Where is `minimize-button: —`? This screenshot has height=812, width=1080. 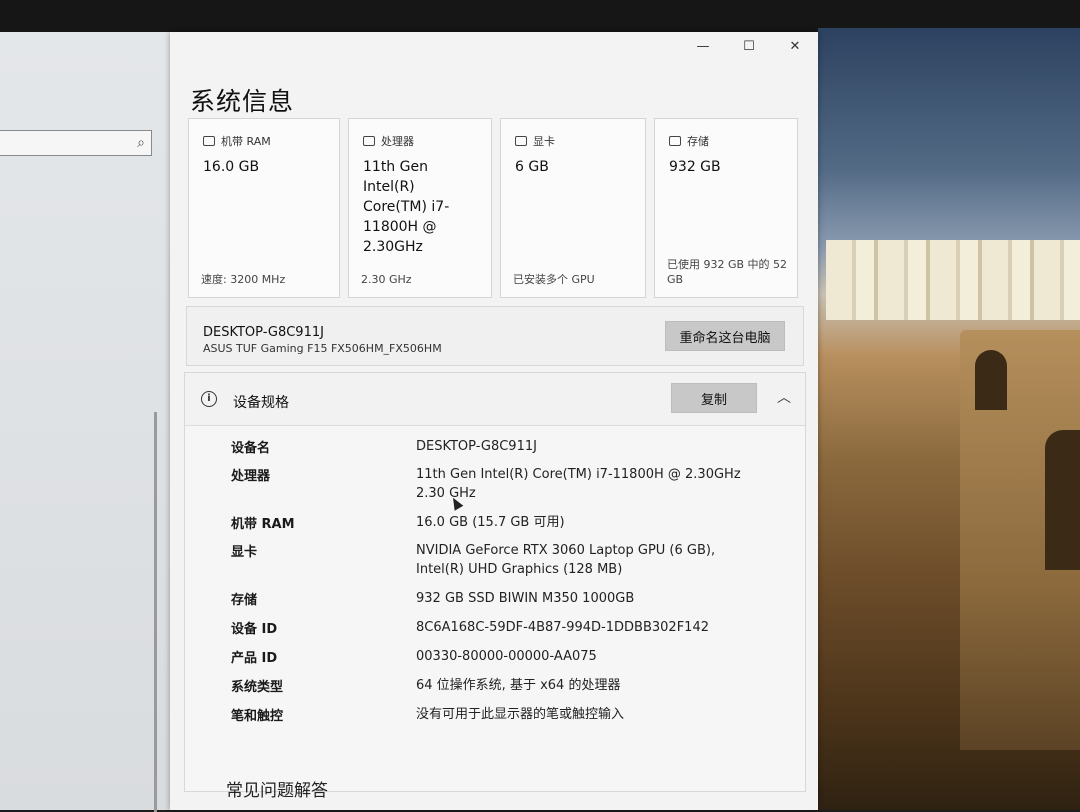
minimize-button: — is located at coordinates (703, 46).